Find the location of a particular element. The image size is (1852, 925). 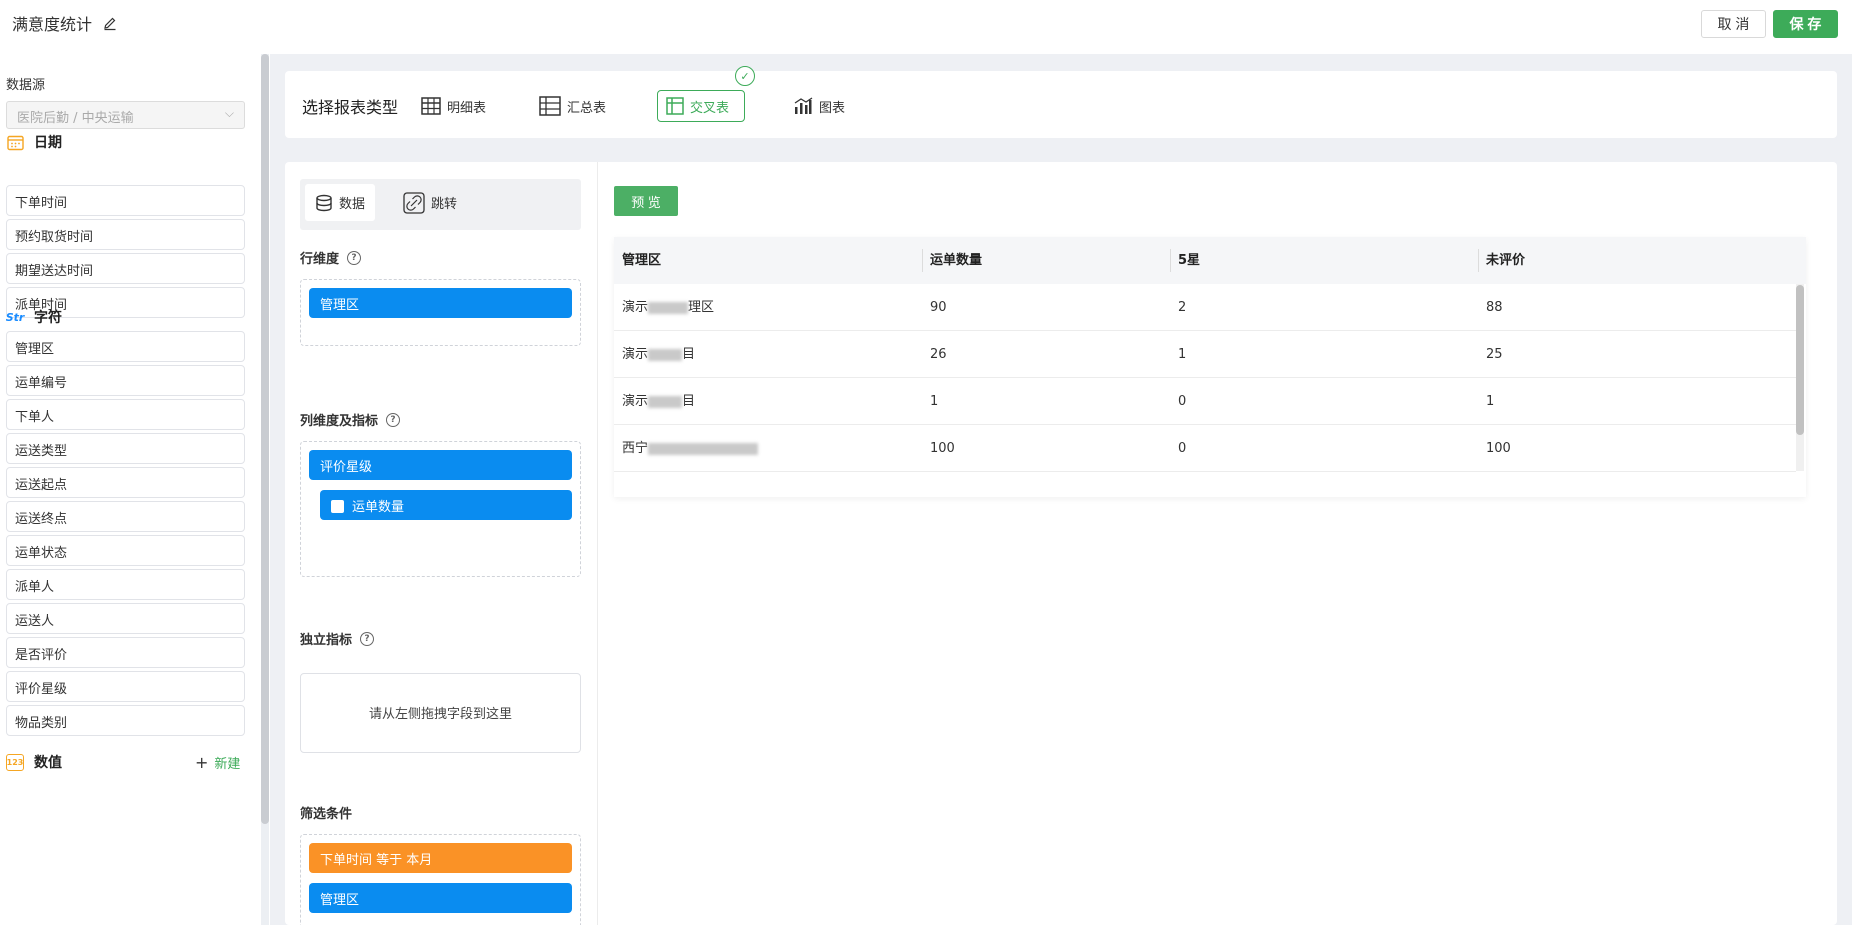

datasource-value: 医院后勤 / 中央运输 is located at coordinates (75, 118).